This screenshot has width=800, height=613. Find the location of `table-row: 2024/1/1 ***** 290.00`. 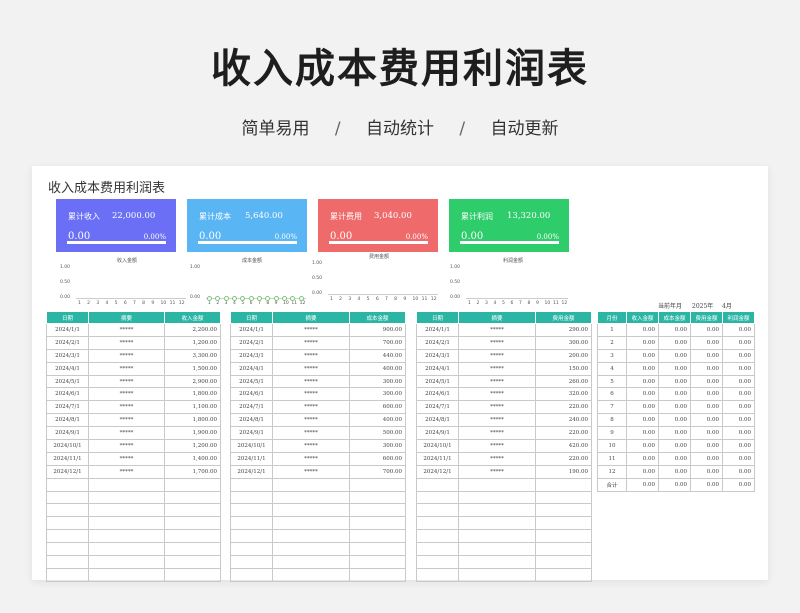

table-row: 2024/1/1 ***** 290.00 is located at coordinates (504, 330).